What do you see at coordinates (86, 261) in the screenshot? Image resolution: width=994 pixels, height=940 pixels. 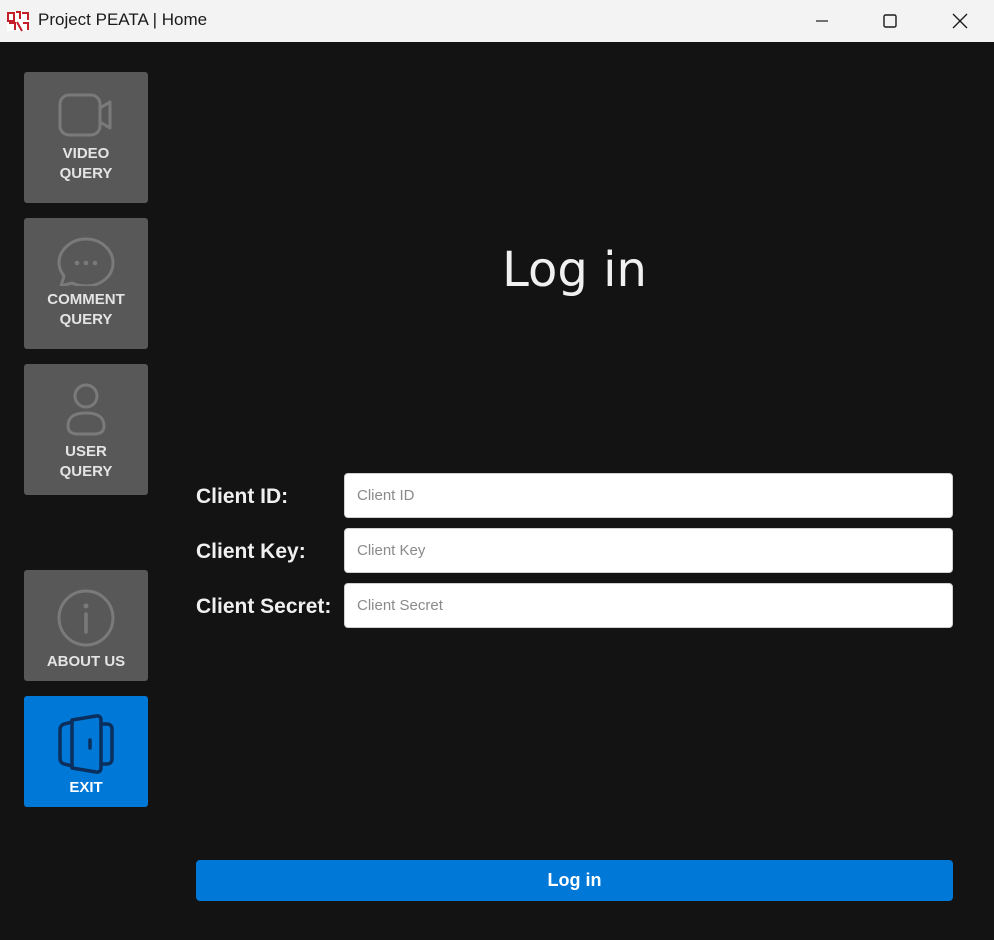 I see `comment-bubble-icon` at bounding box center [86, 261].